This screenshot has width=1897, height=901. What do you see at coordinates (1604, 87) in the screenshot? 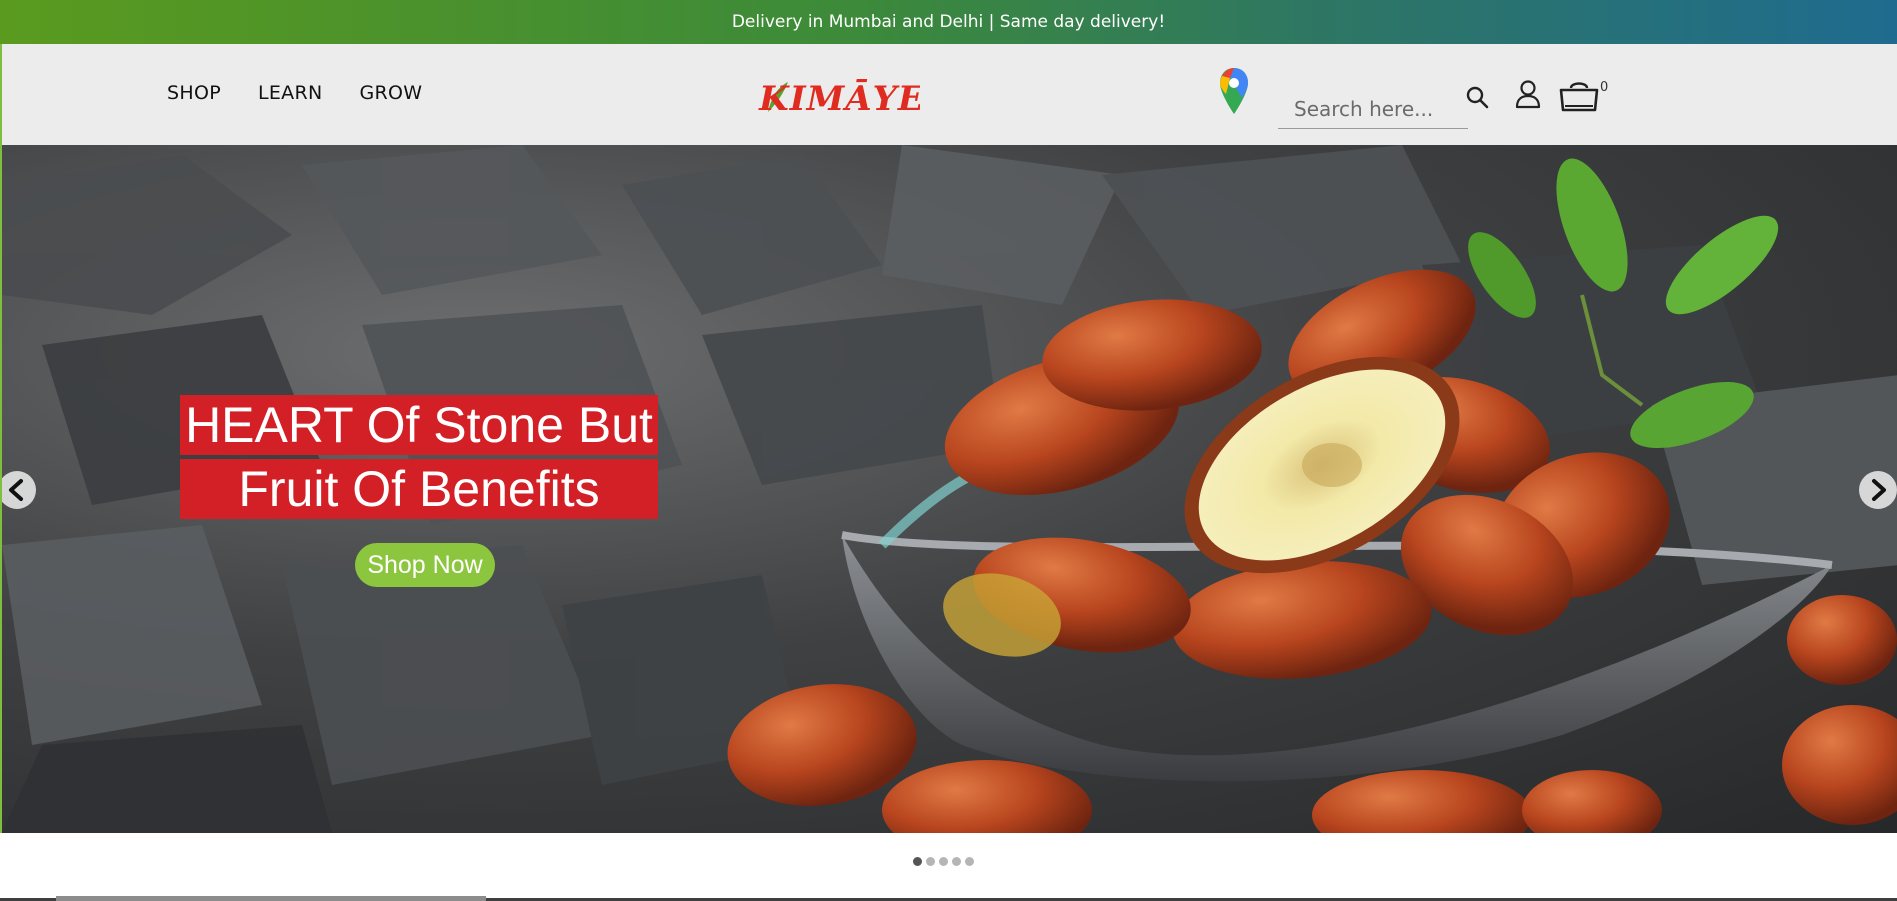
I see `cart-count-badge: 0` at bounding box center [1604, 87].